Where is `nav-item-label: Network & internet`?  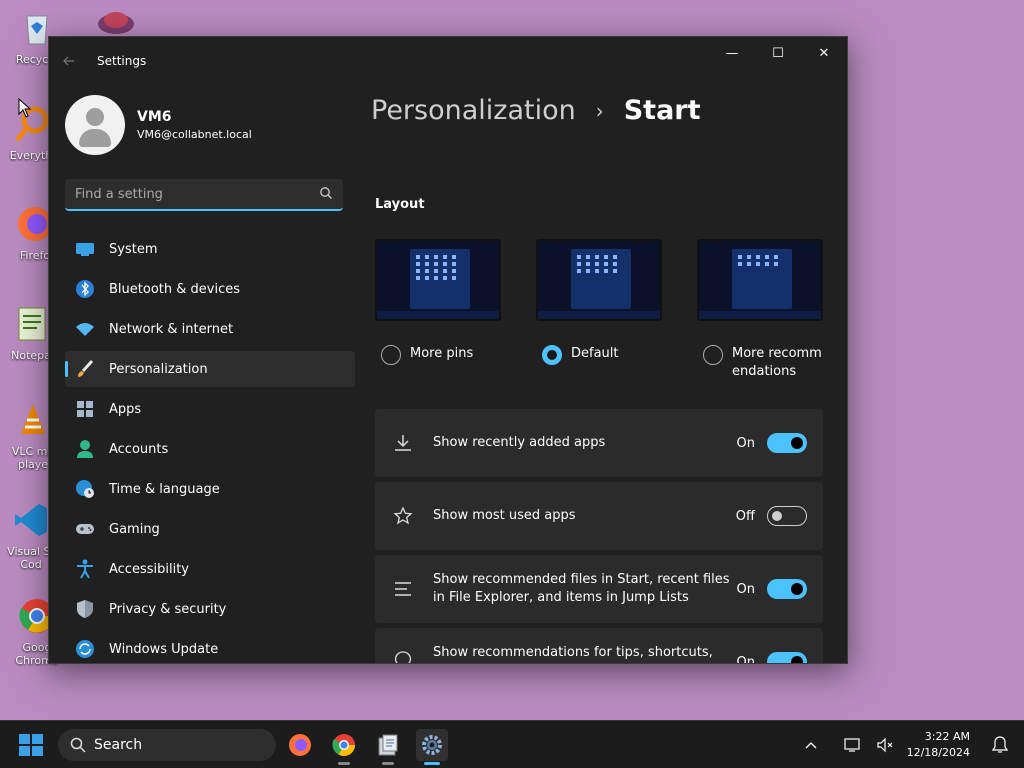
nav-item-label: Network & internet is located at coordinates (171, 329).